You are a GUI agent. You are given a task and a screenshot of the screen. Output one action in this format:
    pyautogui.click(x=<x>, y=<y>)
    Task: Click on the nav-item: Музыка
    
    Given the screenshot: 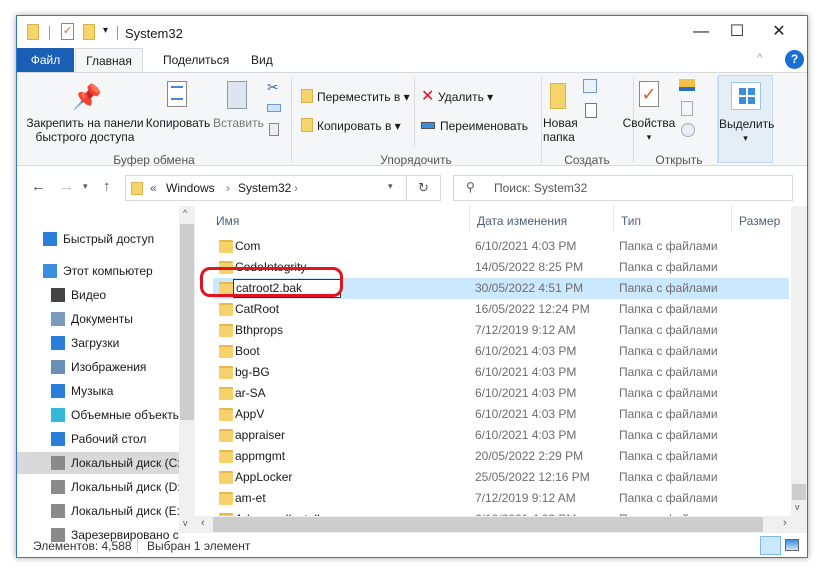 What is the action you would take?
    pyautogui.click(x=98, y=391)
    